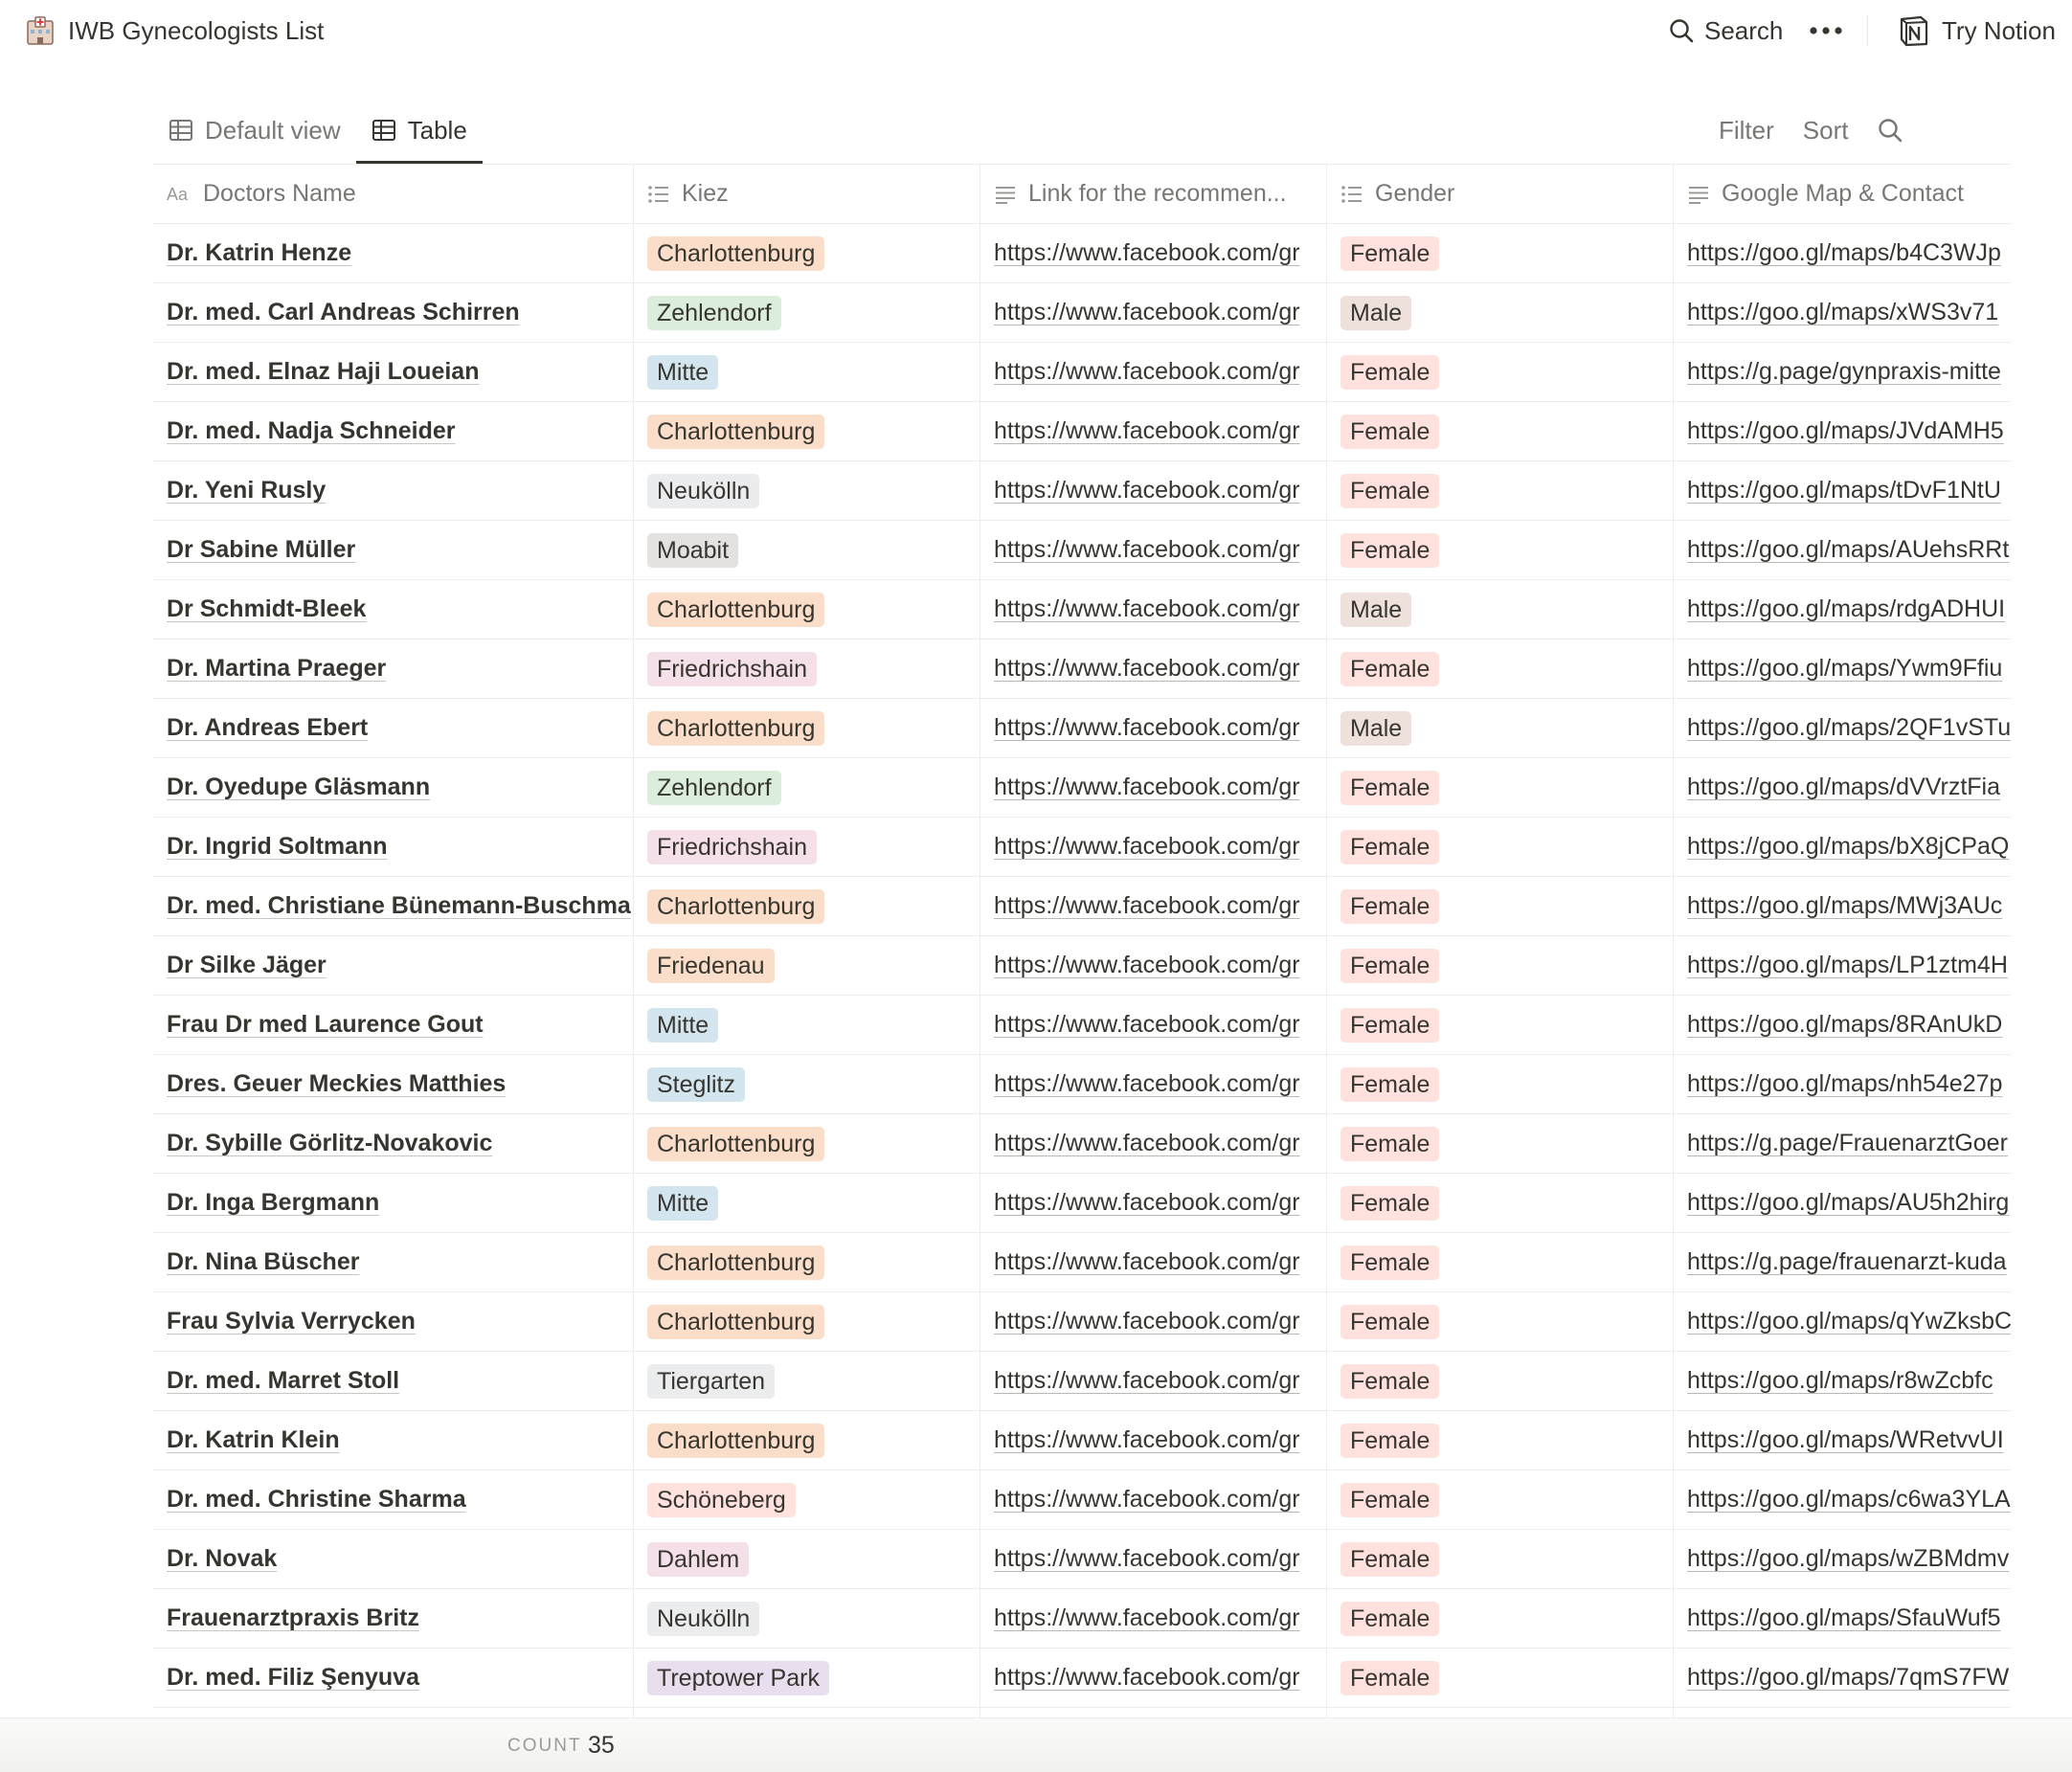 This screenshot has width=2072, height=1772. What do you see at coordinates (196, 31) in the screenshot?
I see `page-title: IWB Gynecologists List` at bounding box center [196, 31].